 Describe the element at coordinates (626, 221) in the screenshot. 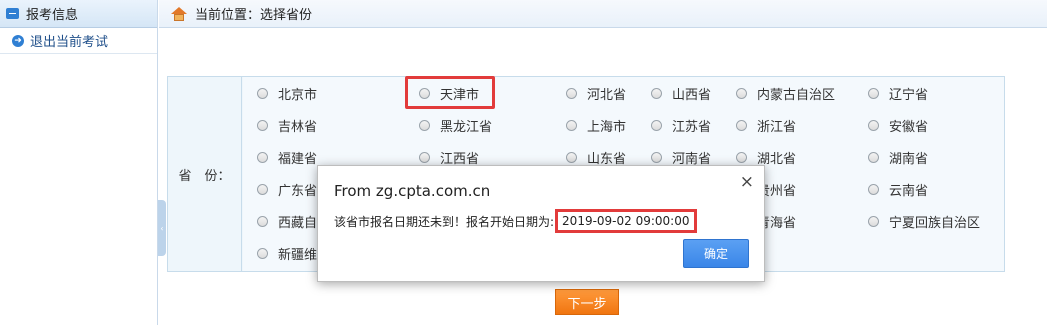

I see `dialog-start-date: 2019-09-02 09:00:00` at that location.